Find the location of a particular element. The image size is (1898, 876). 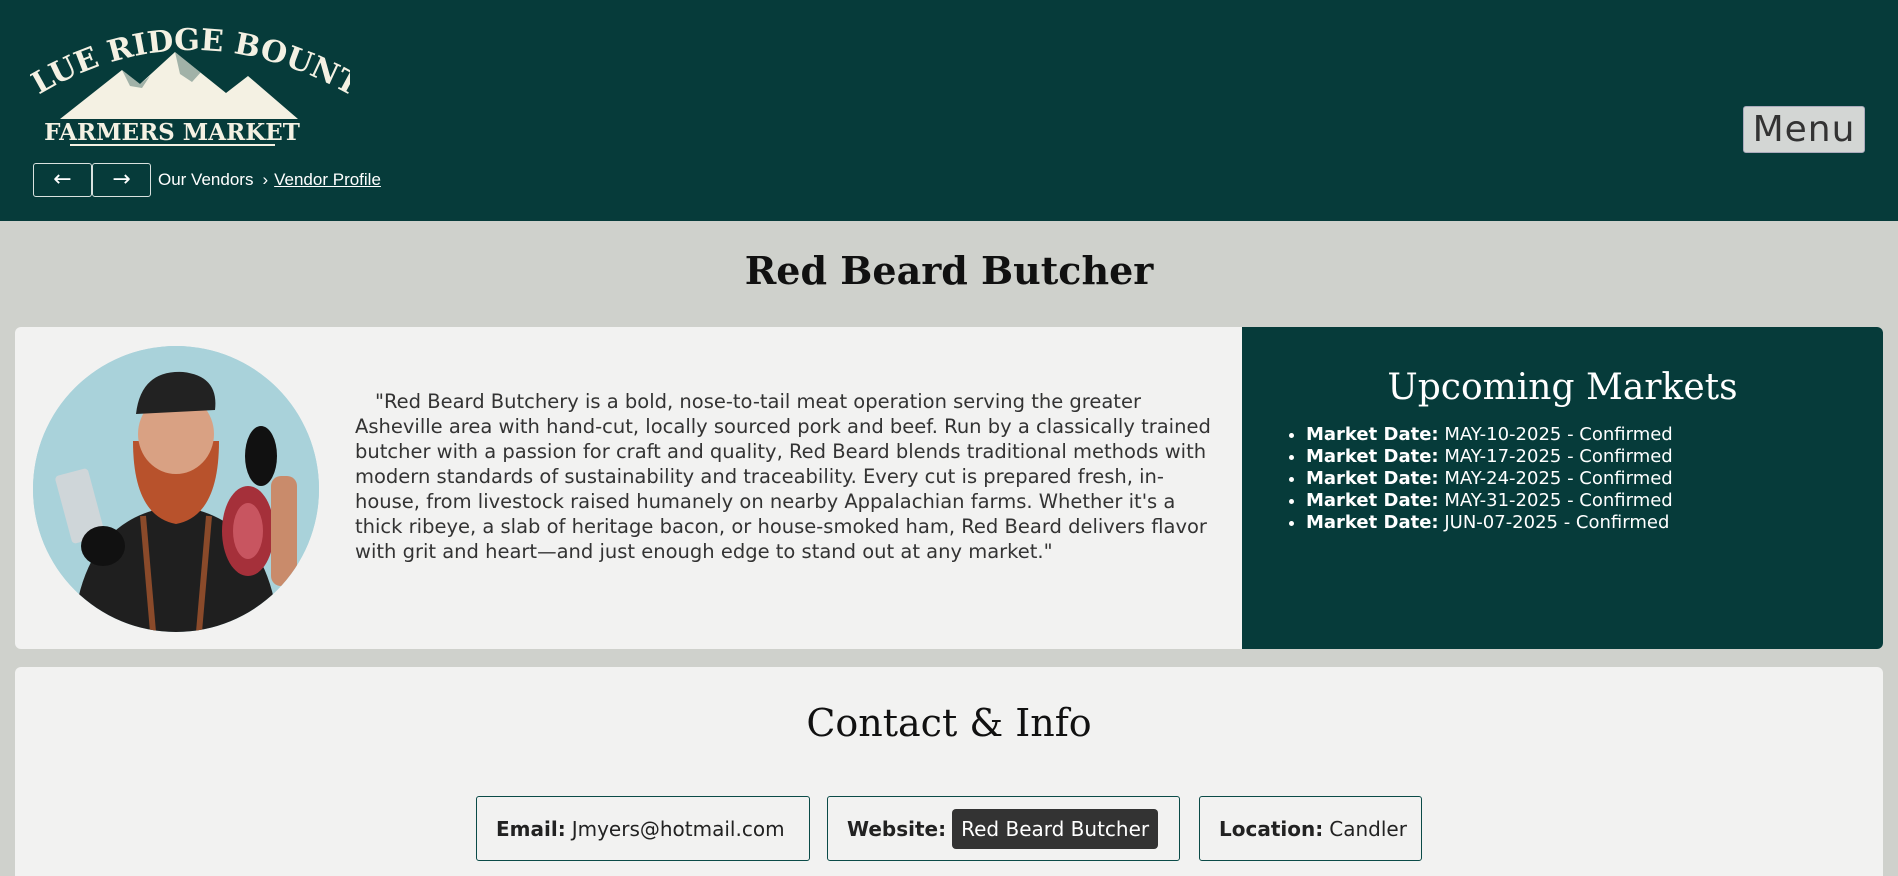

website-link-button: Red Beard Butcher is located at coordinates (1055, 828).